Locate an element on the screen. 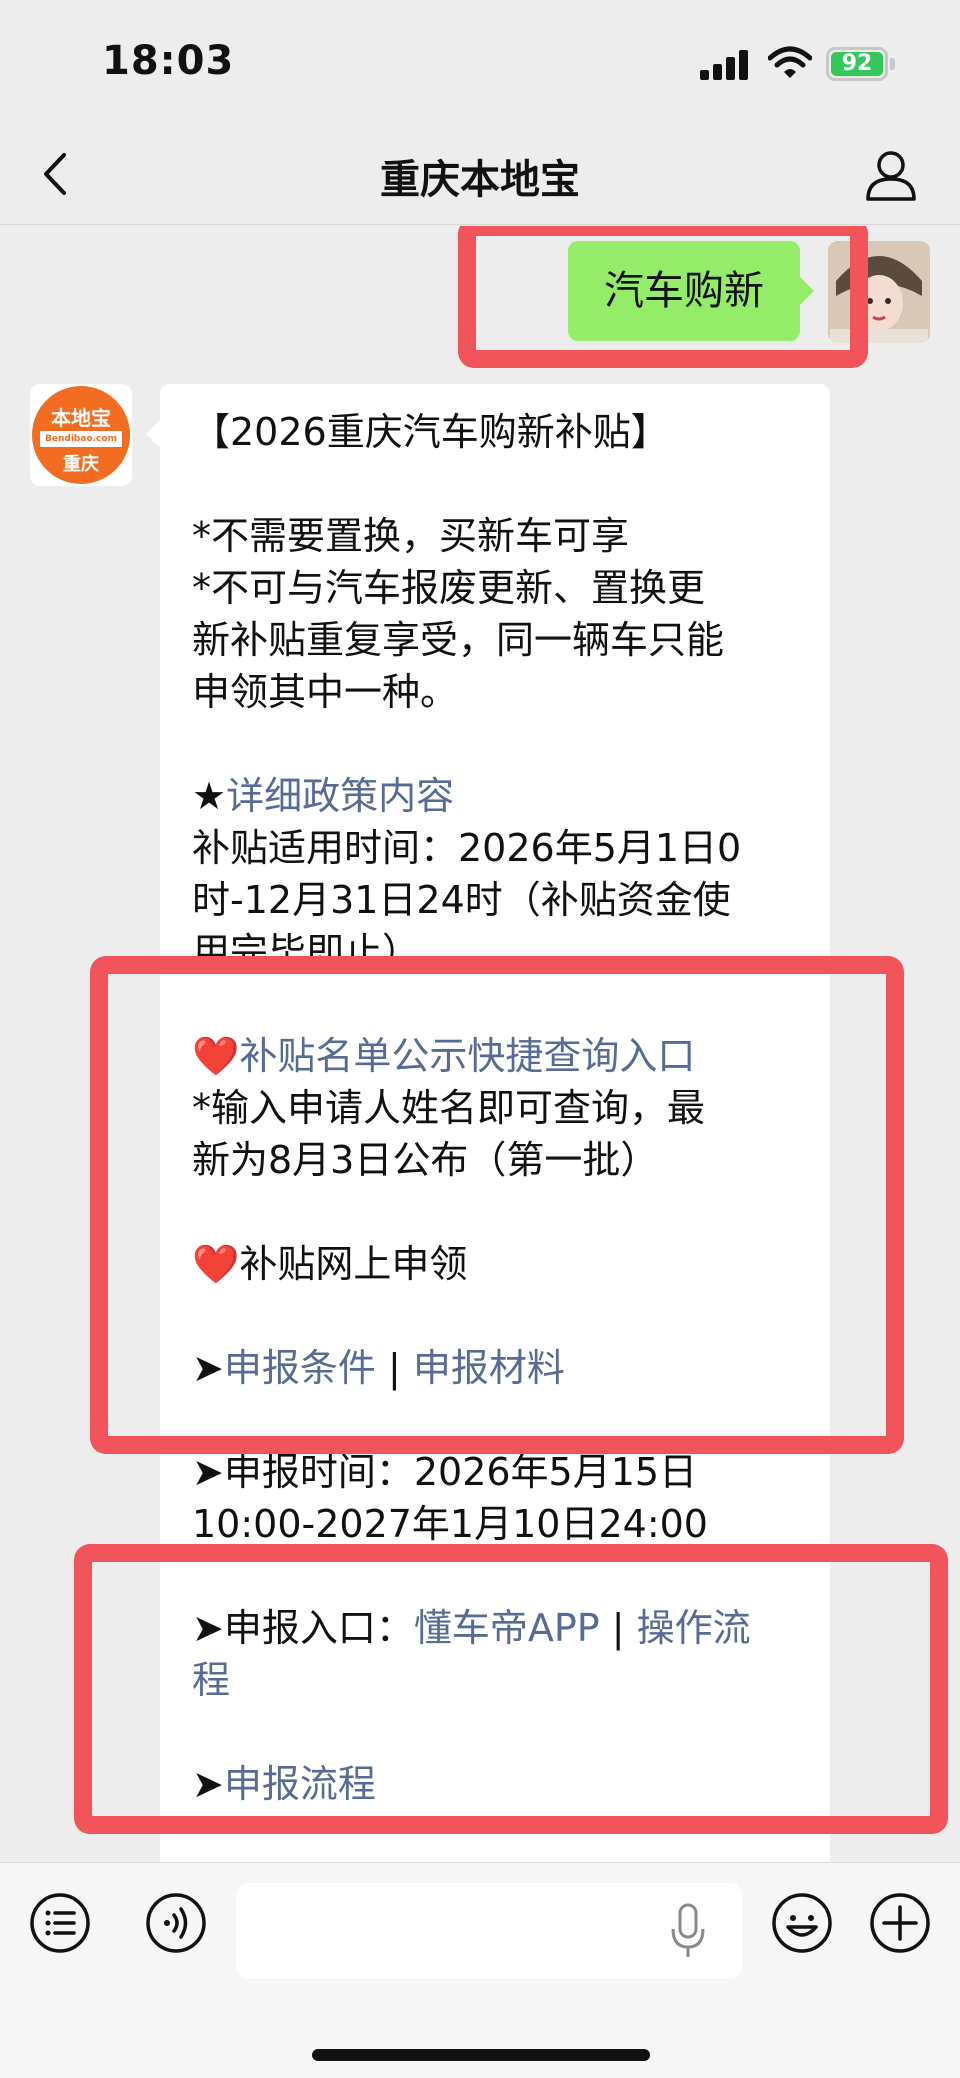  message-line: *输入申请人姓名即可查询，最 is located at coordinates (449, 1108).